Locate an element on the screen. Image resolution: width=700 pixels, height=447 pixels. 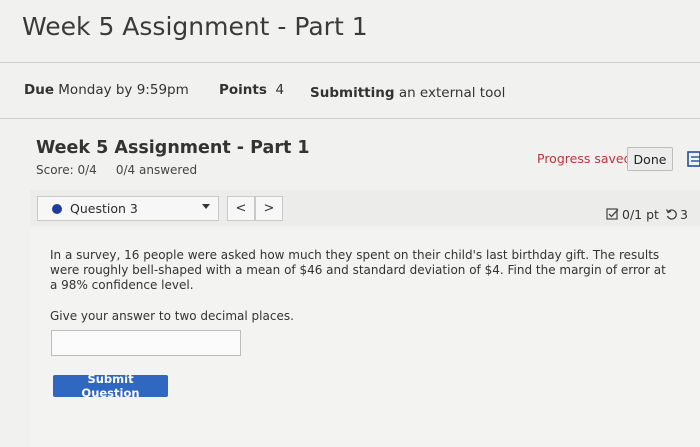
points-value: 4 is located at coordinates (280, 90).